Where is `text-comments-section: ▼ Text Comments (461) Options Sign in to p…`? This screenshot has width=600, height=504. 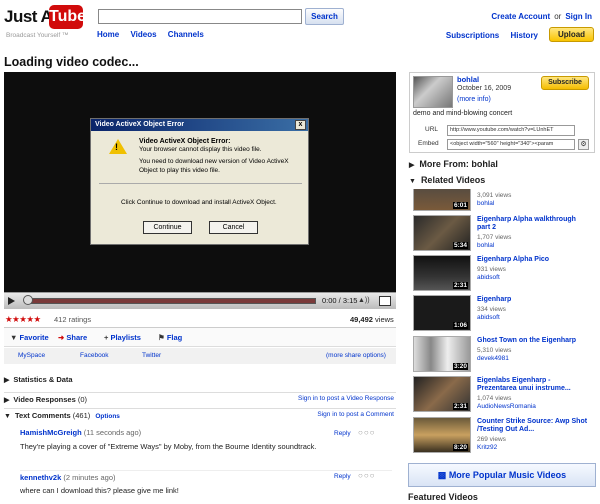 text-comments-section: ▼ Text Comments (461) Options Sign in to p… is located at coordinates (200, 415).